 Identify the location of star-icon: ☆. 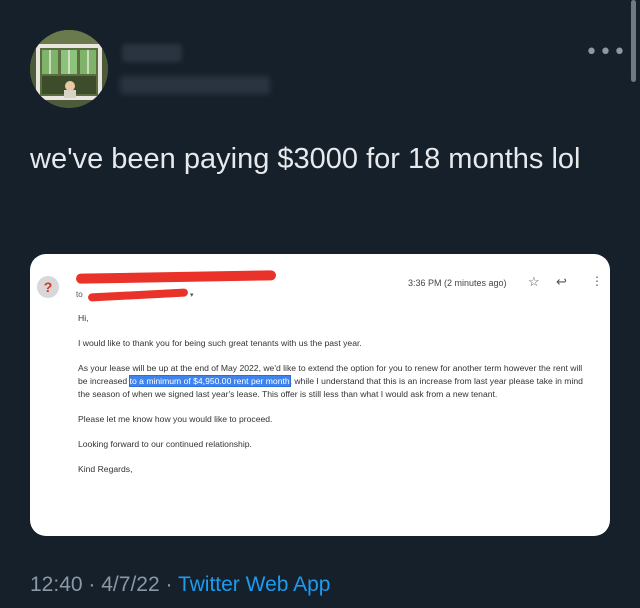
(534, 281).